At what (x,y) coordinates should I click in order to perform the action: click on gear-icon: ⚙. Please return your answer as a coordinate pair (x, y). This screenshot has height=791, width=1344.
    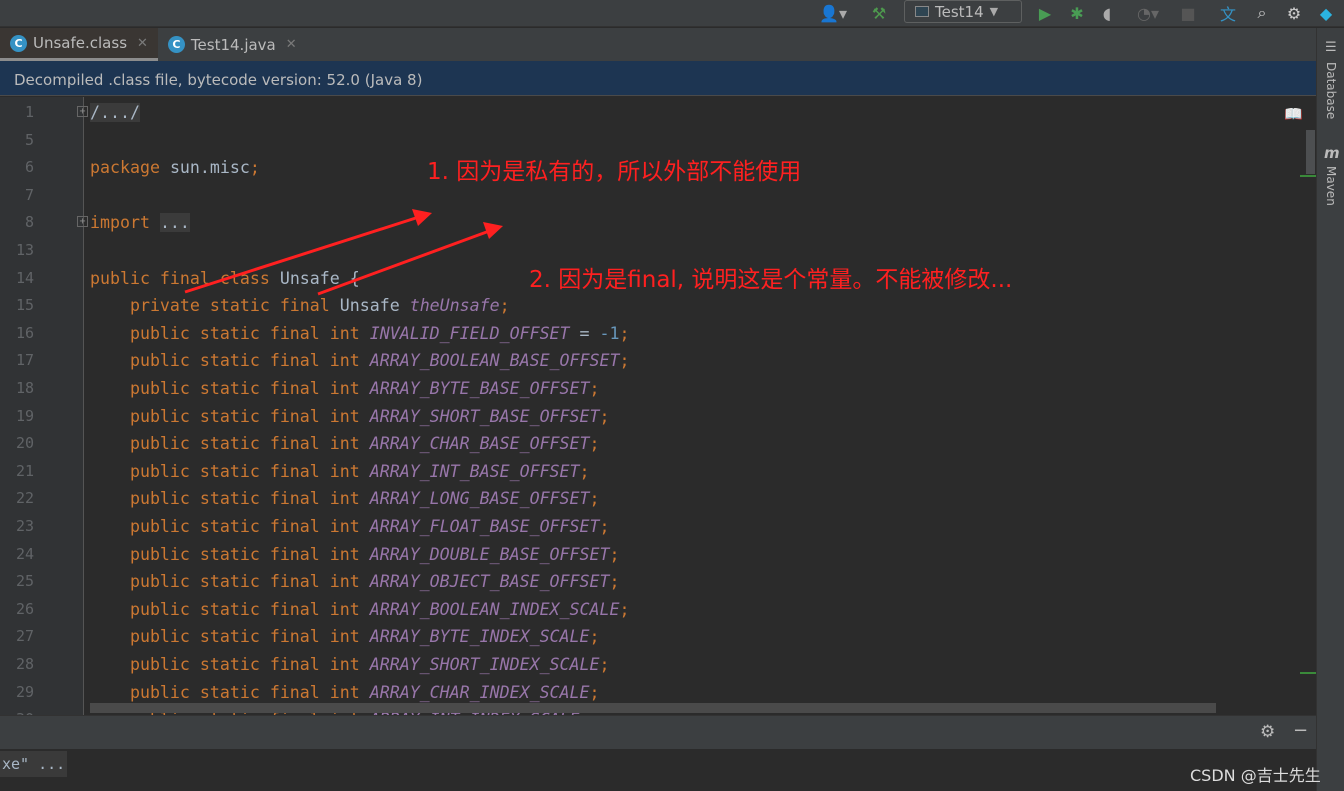
    Looking at the image, I should click on (1267, 732).